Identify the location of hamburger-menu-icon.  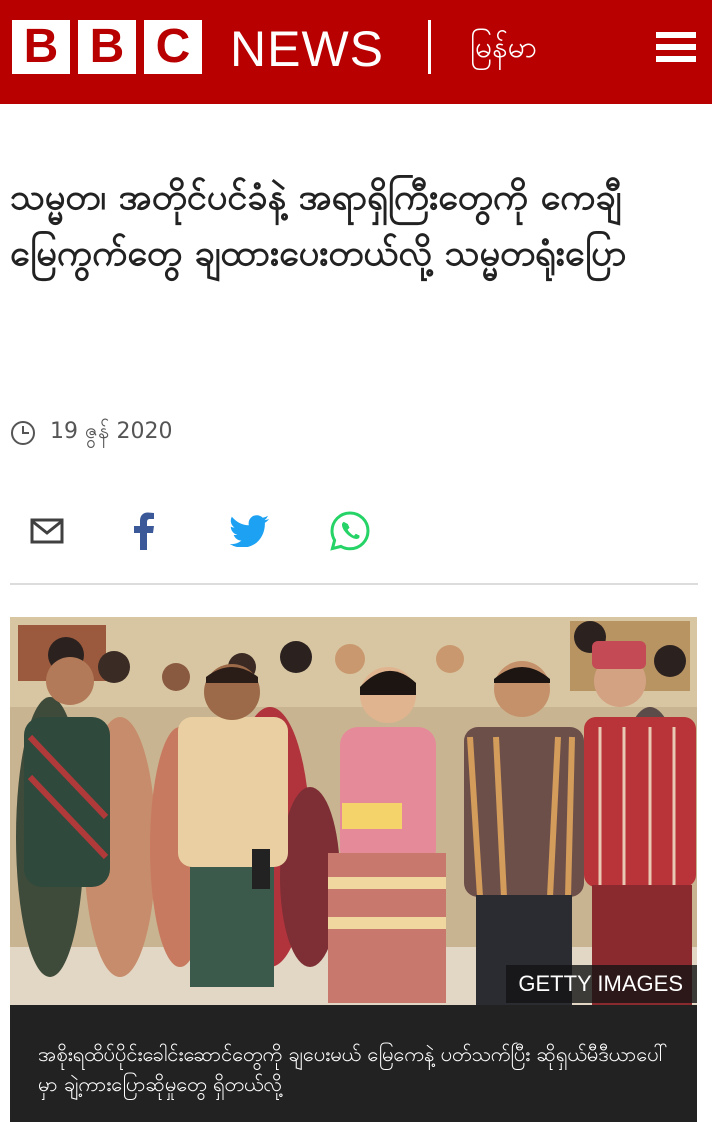
(676, 48).